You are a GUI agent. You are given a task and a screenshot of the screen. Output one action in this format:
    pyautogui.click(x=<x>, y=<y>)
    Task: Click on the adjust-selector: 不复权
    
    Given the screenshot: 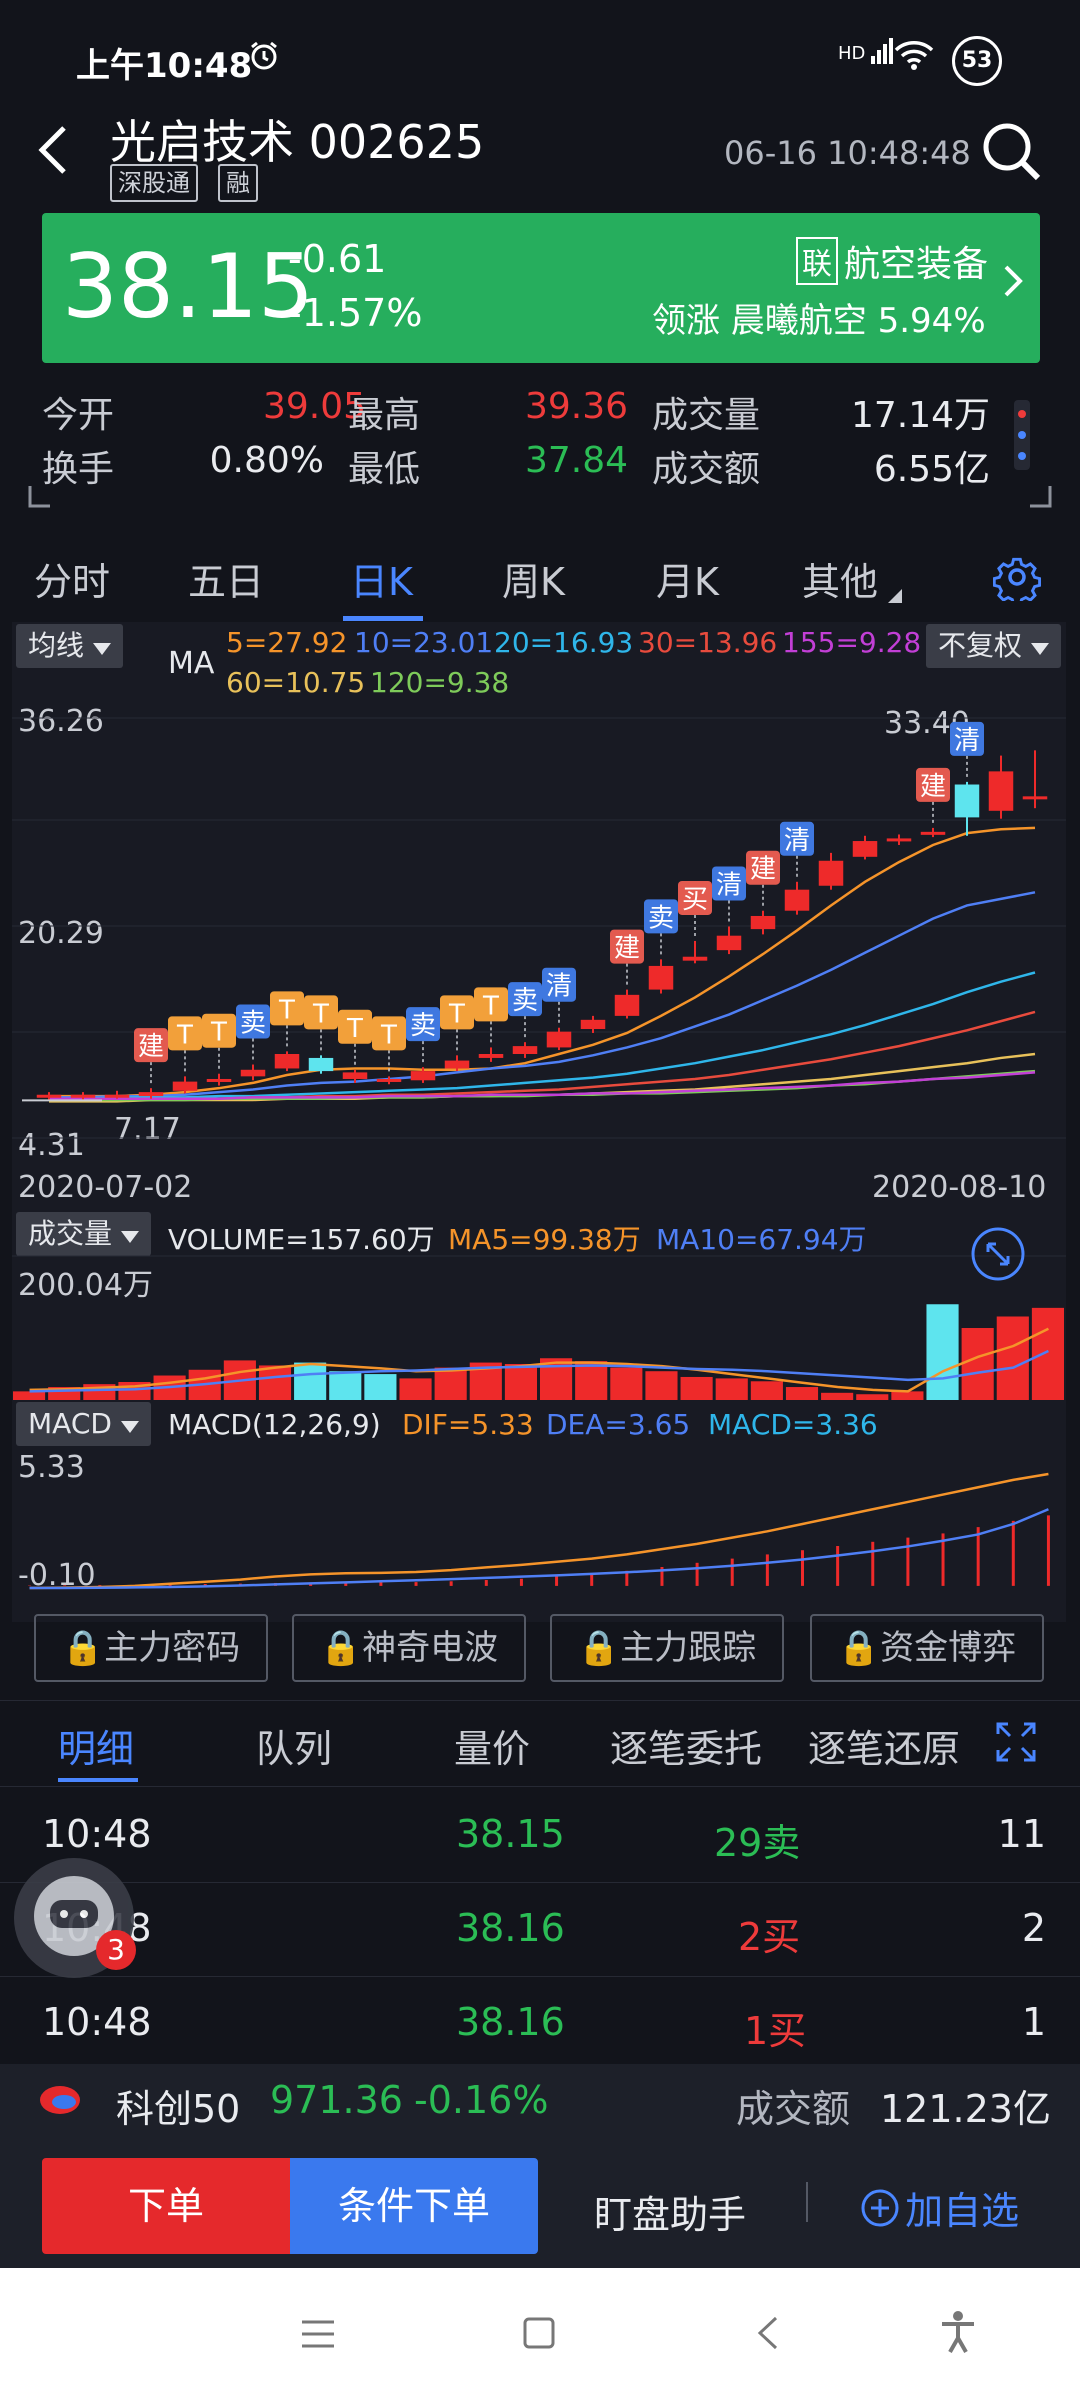 What is the action you would take?
    pyautogui.click(x=993, y=646)
    